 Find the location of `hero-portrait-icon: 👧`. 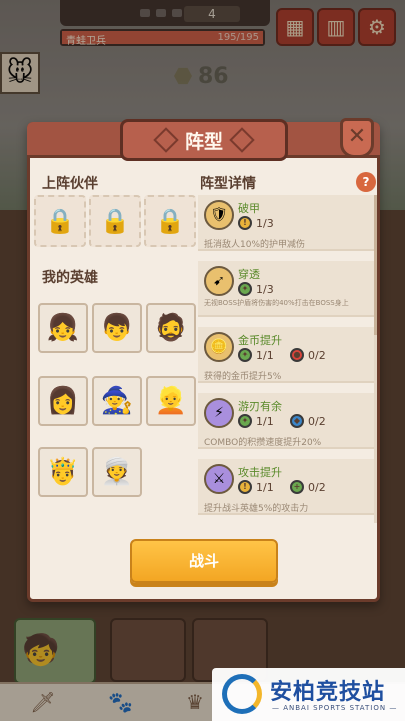

hero-portrait-icon: 👧 is located at coordinates (63, 328).